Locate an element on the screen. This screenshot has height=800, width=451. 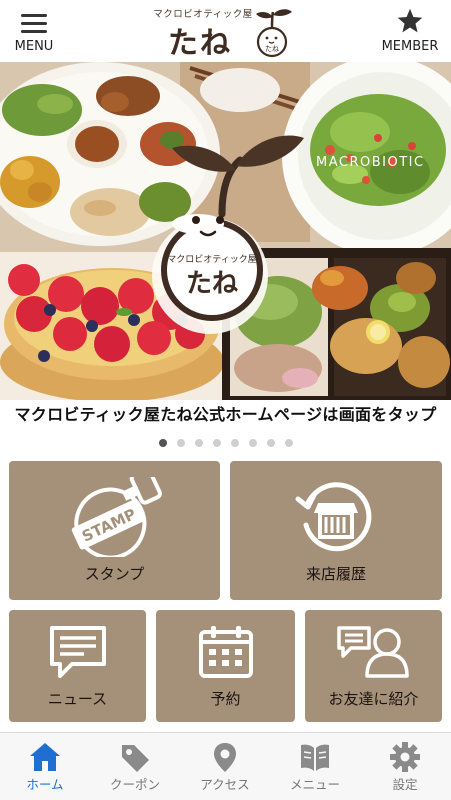
visit-history-tile-label: 来店履歴 is located at coordinates (335, 574).